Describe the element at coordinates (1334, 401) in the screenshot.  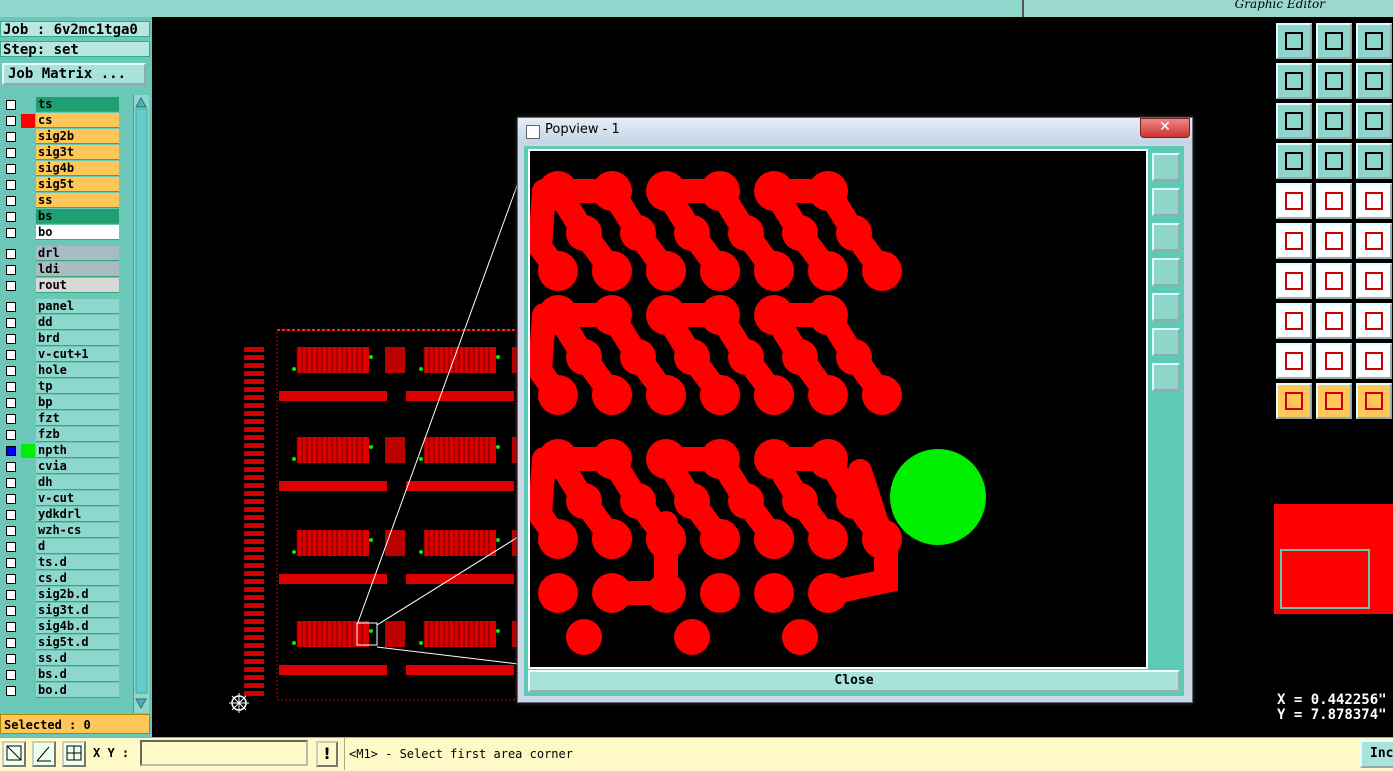
I see `pointer-box-icon` at that location.